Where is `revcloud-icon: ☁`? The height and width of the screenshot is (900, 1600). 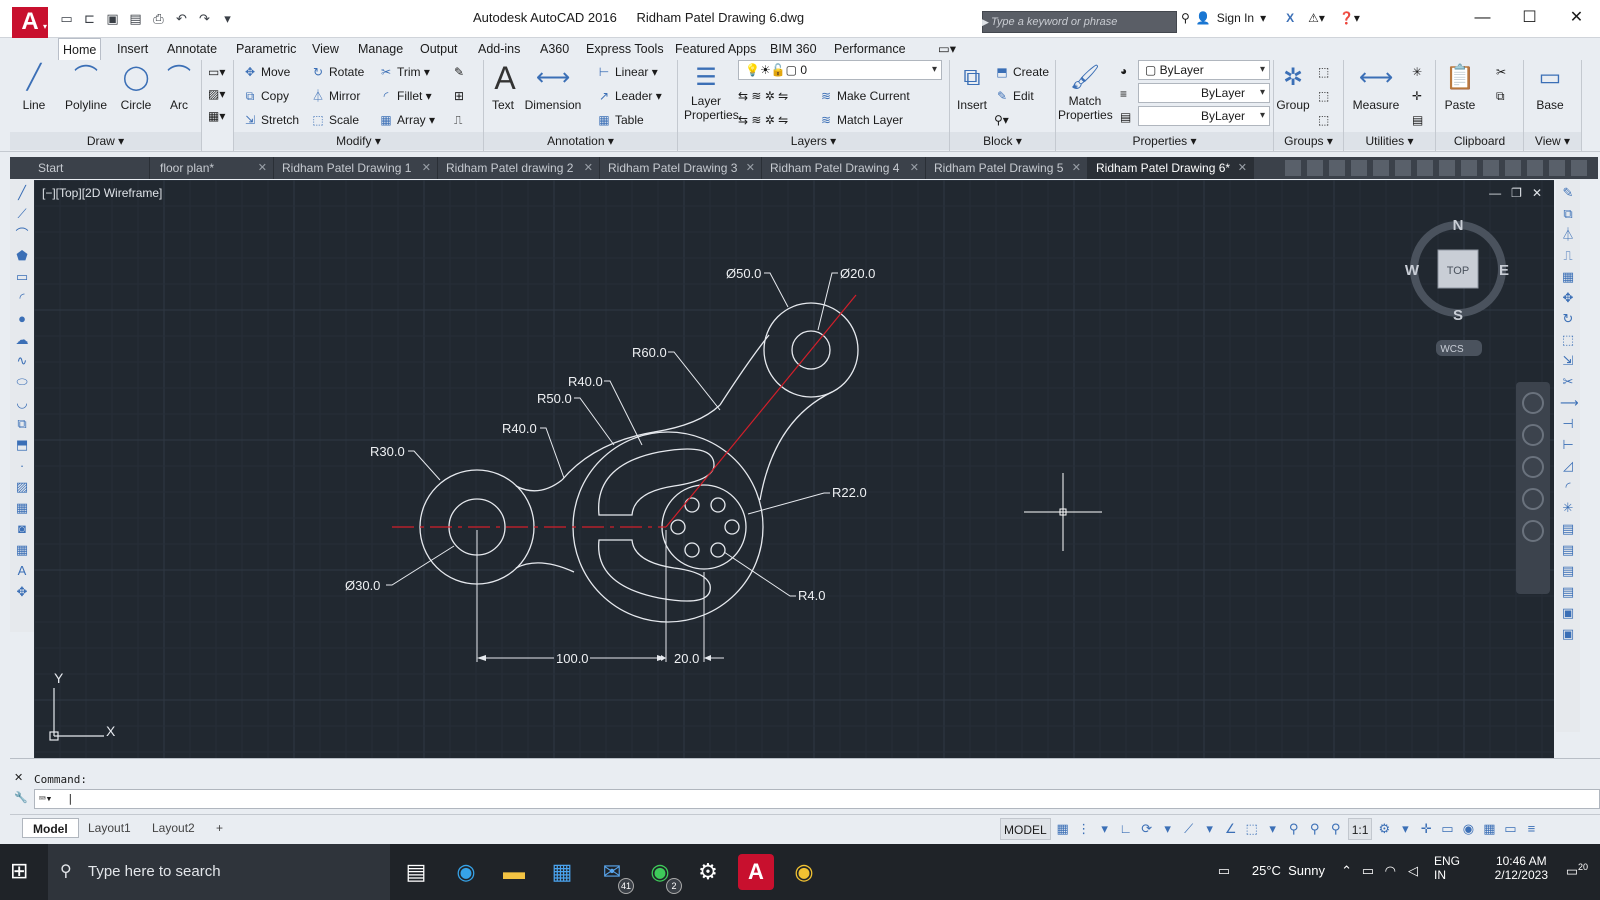
revcloud-icon: ☁ is located at coordinates (22, 340).